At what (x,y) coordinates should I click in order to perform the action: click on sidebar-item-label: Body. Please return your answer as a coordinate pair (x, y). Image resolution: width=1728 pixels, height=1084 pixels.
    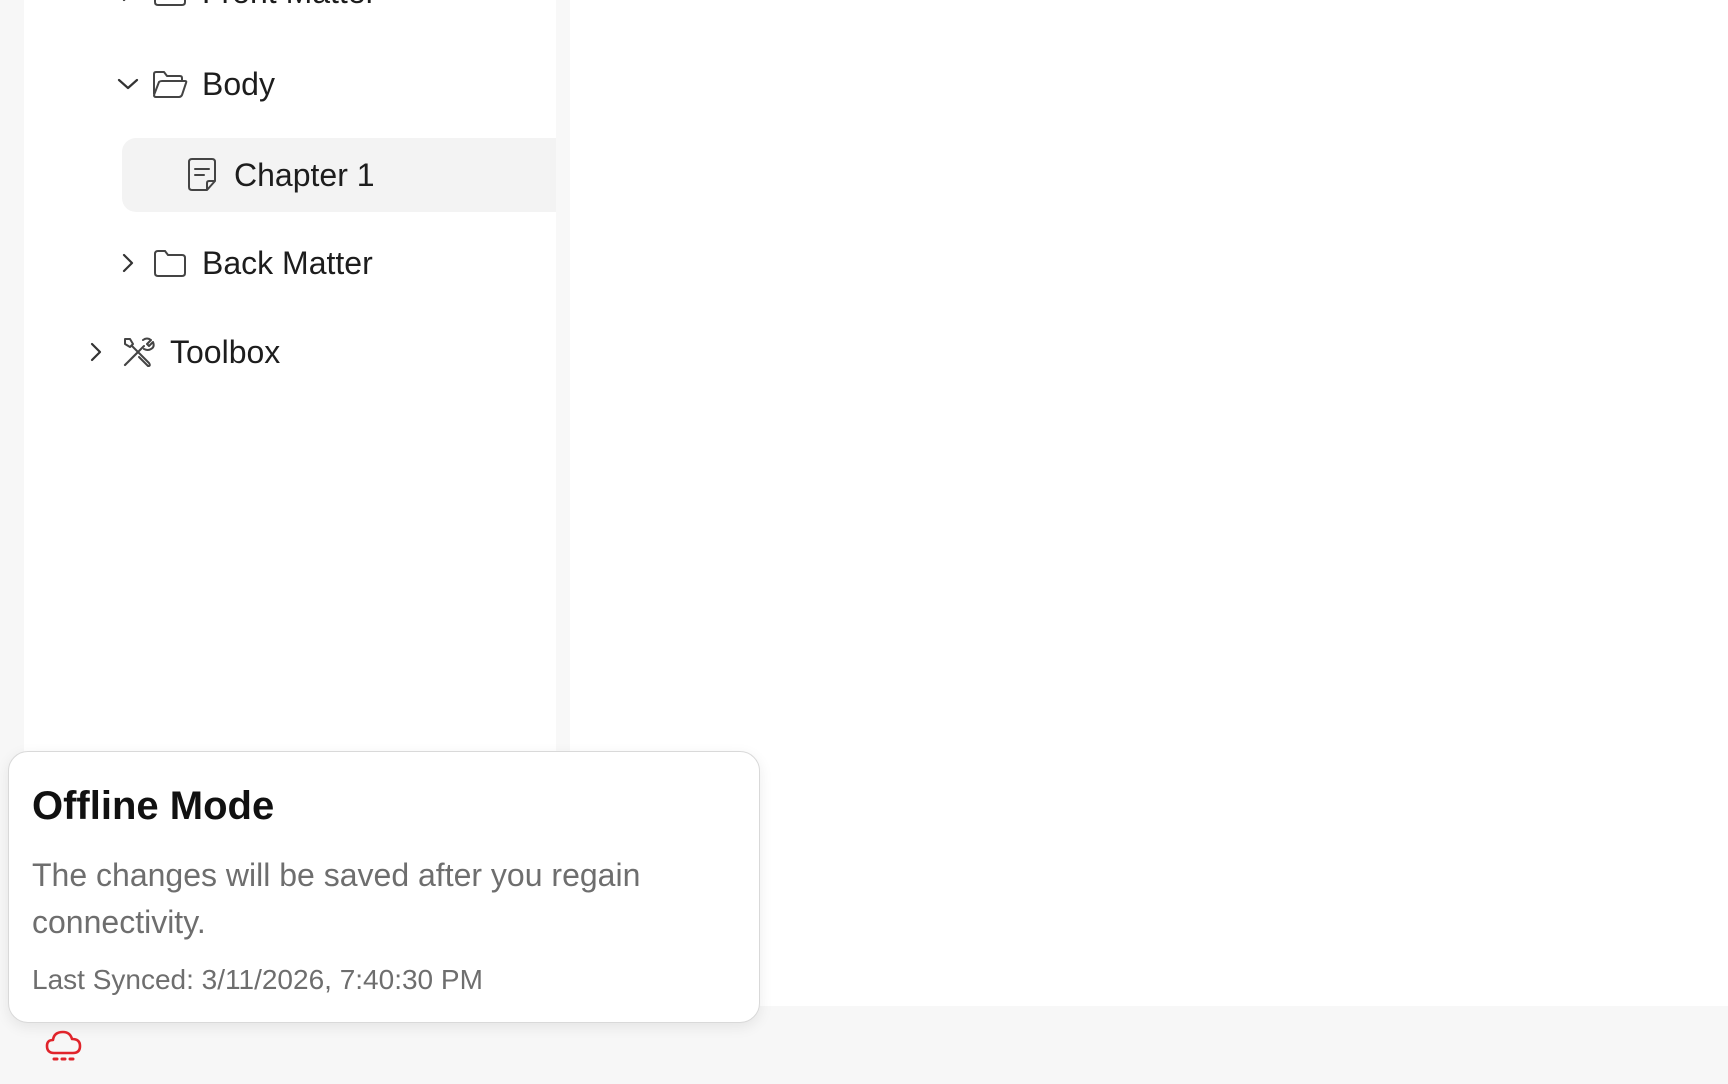
    Looking at the image, I should click on (238, 83).